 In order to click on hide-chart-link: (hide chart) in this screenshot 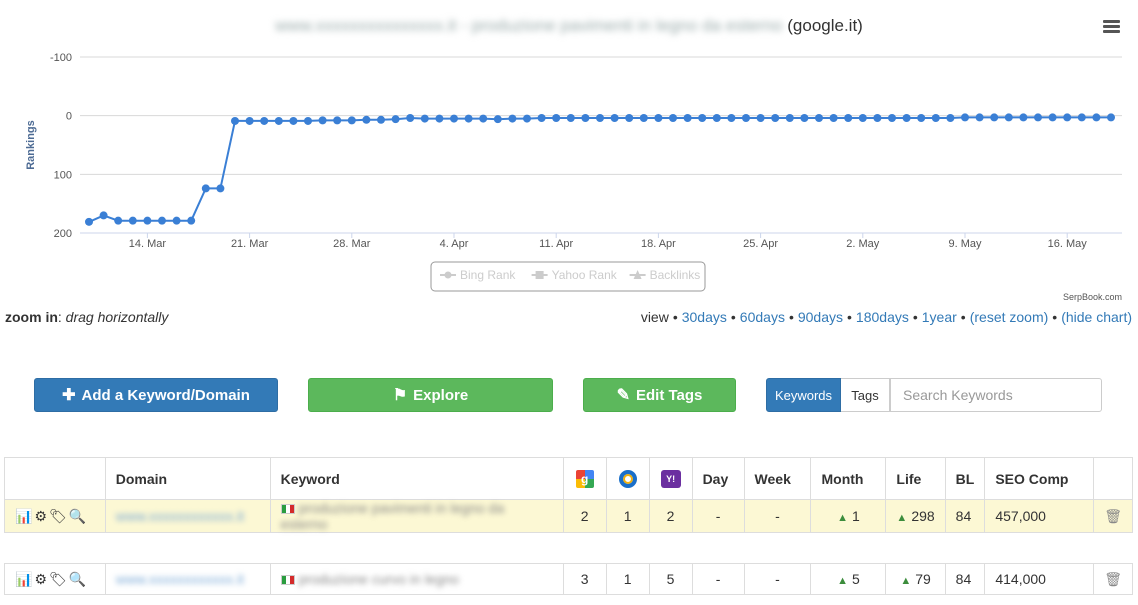, I will do `click(1096, 317)`.